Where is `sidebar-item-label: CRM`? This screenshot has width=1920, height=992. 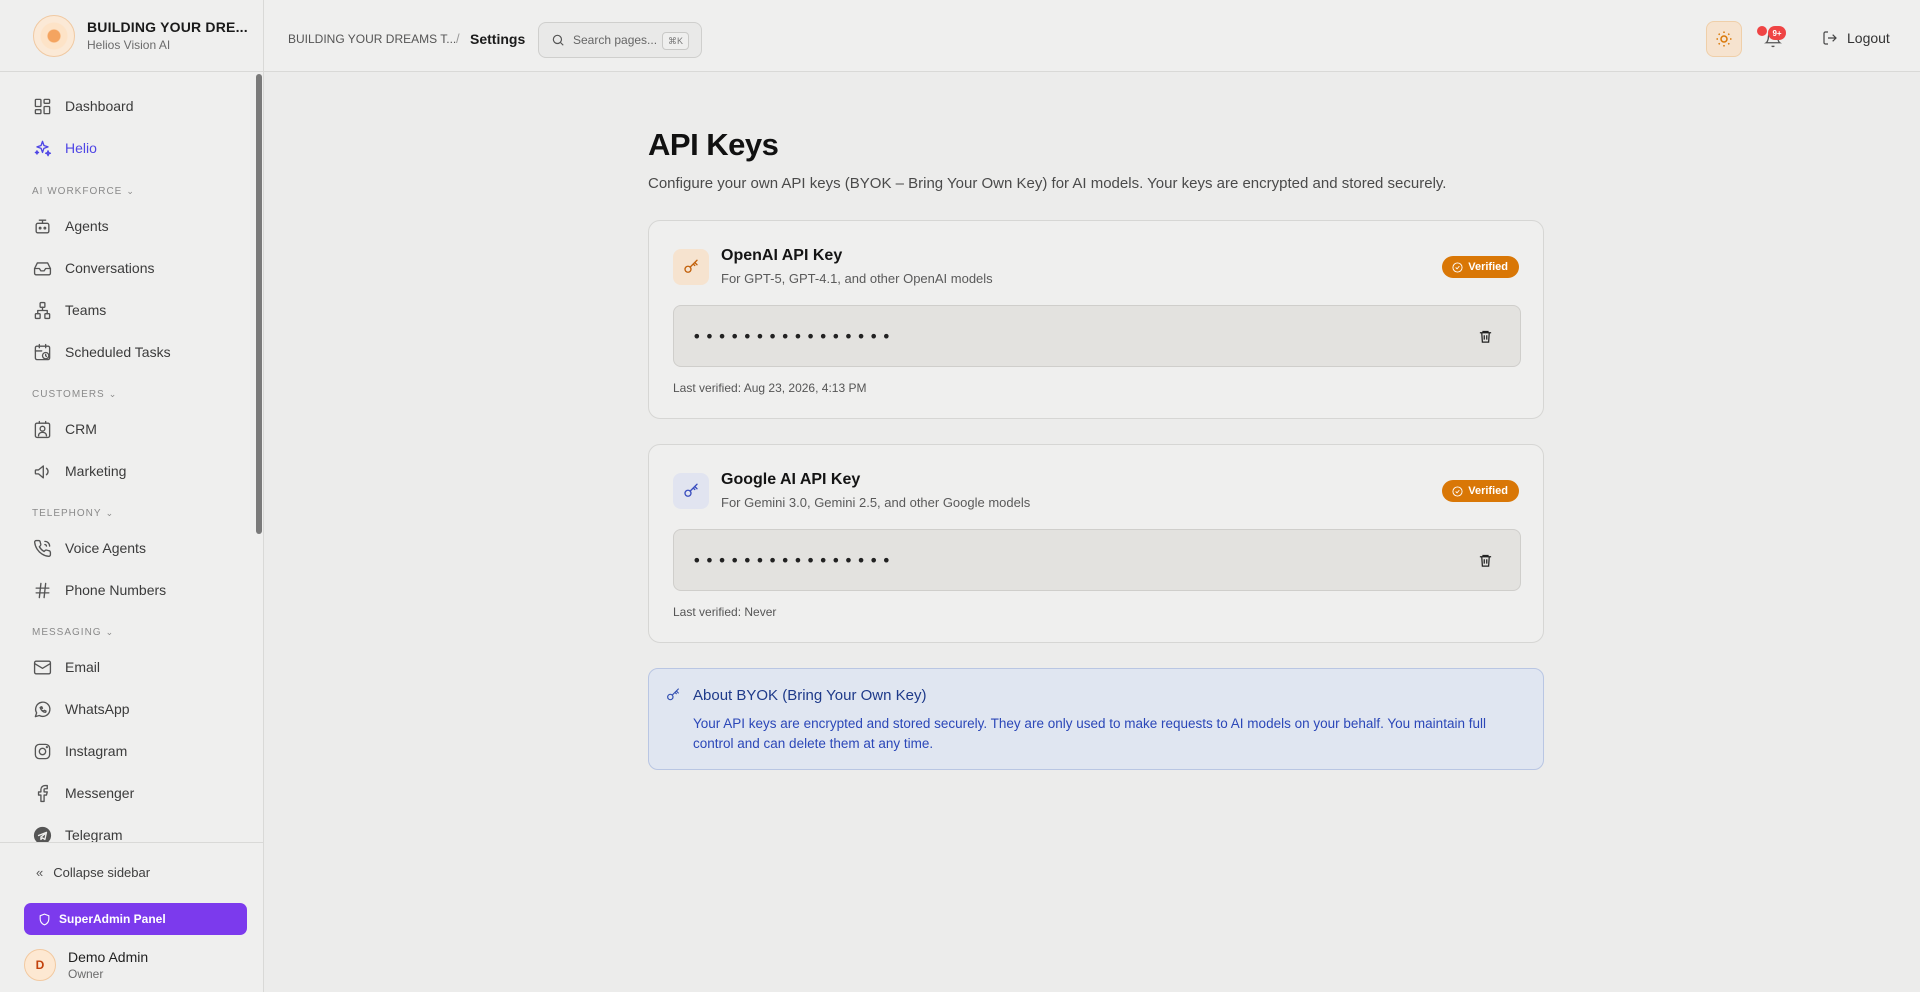 sidebar-item-label: CRM is located at coordinates (81, 429).